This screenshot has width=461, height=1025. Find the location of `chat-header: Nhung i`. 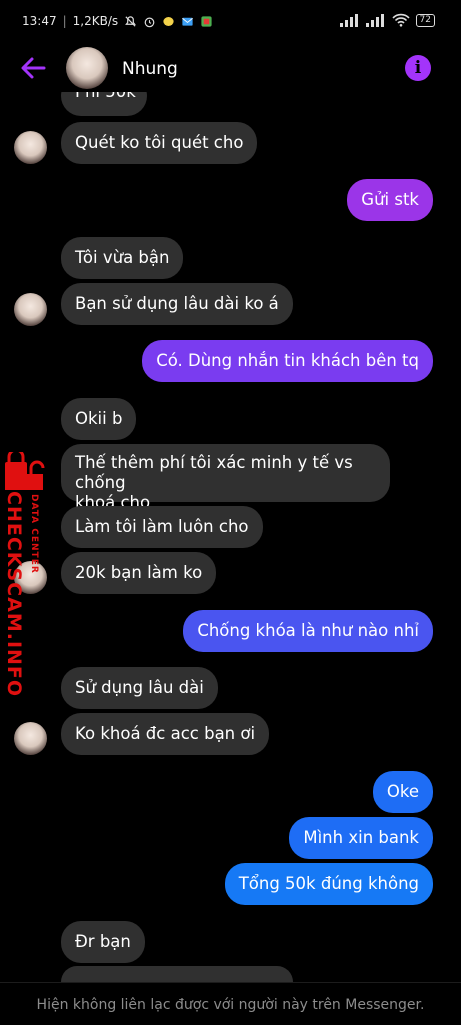

chat-header: Nhung i is located at coordinates (230, 68).